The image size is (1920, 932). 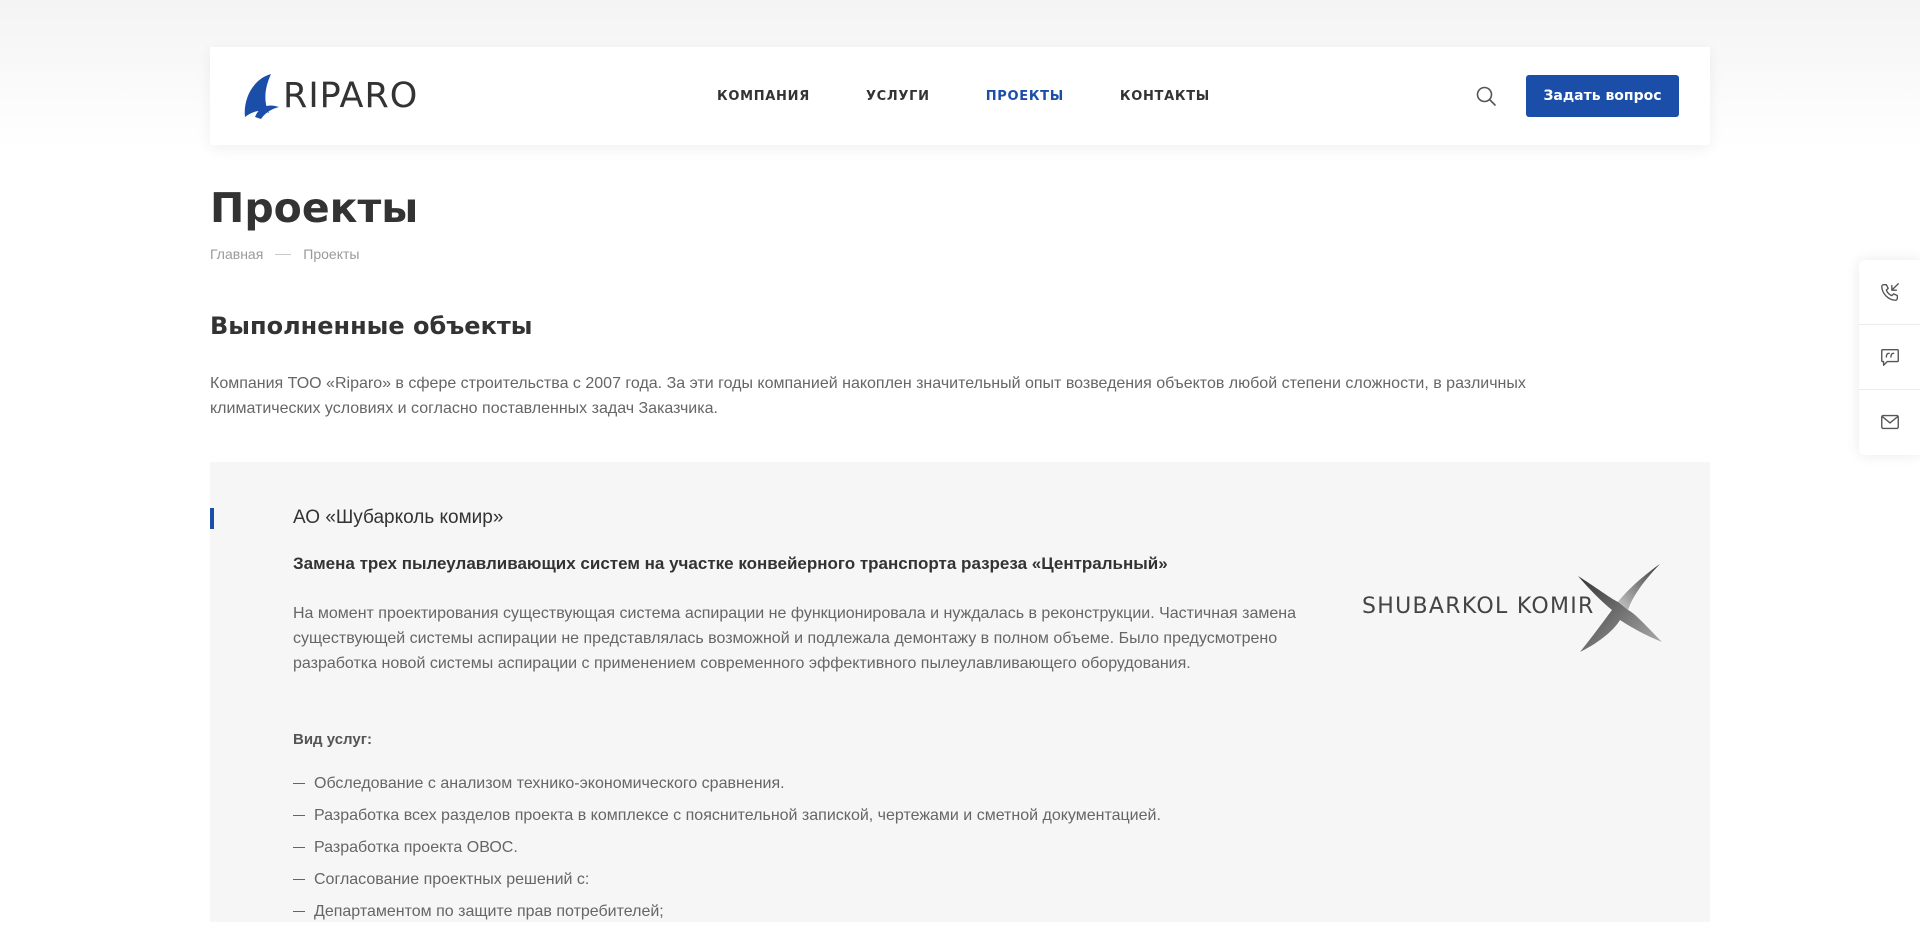 I want to click on breadcrumb-separator, so click(x=283, y=254).